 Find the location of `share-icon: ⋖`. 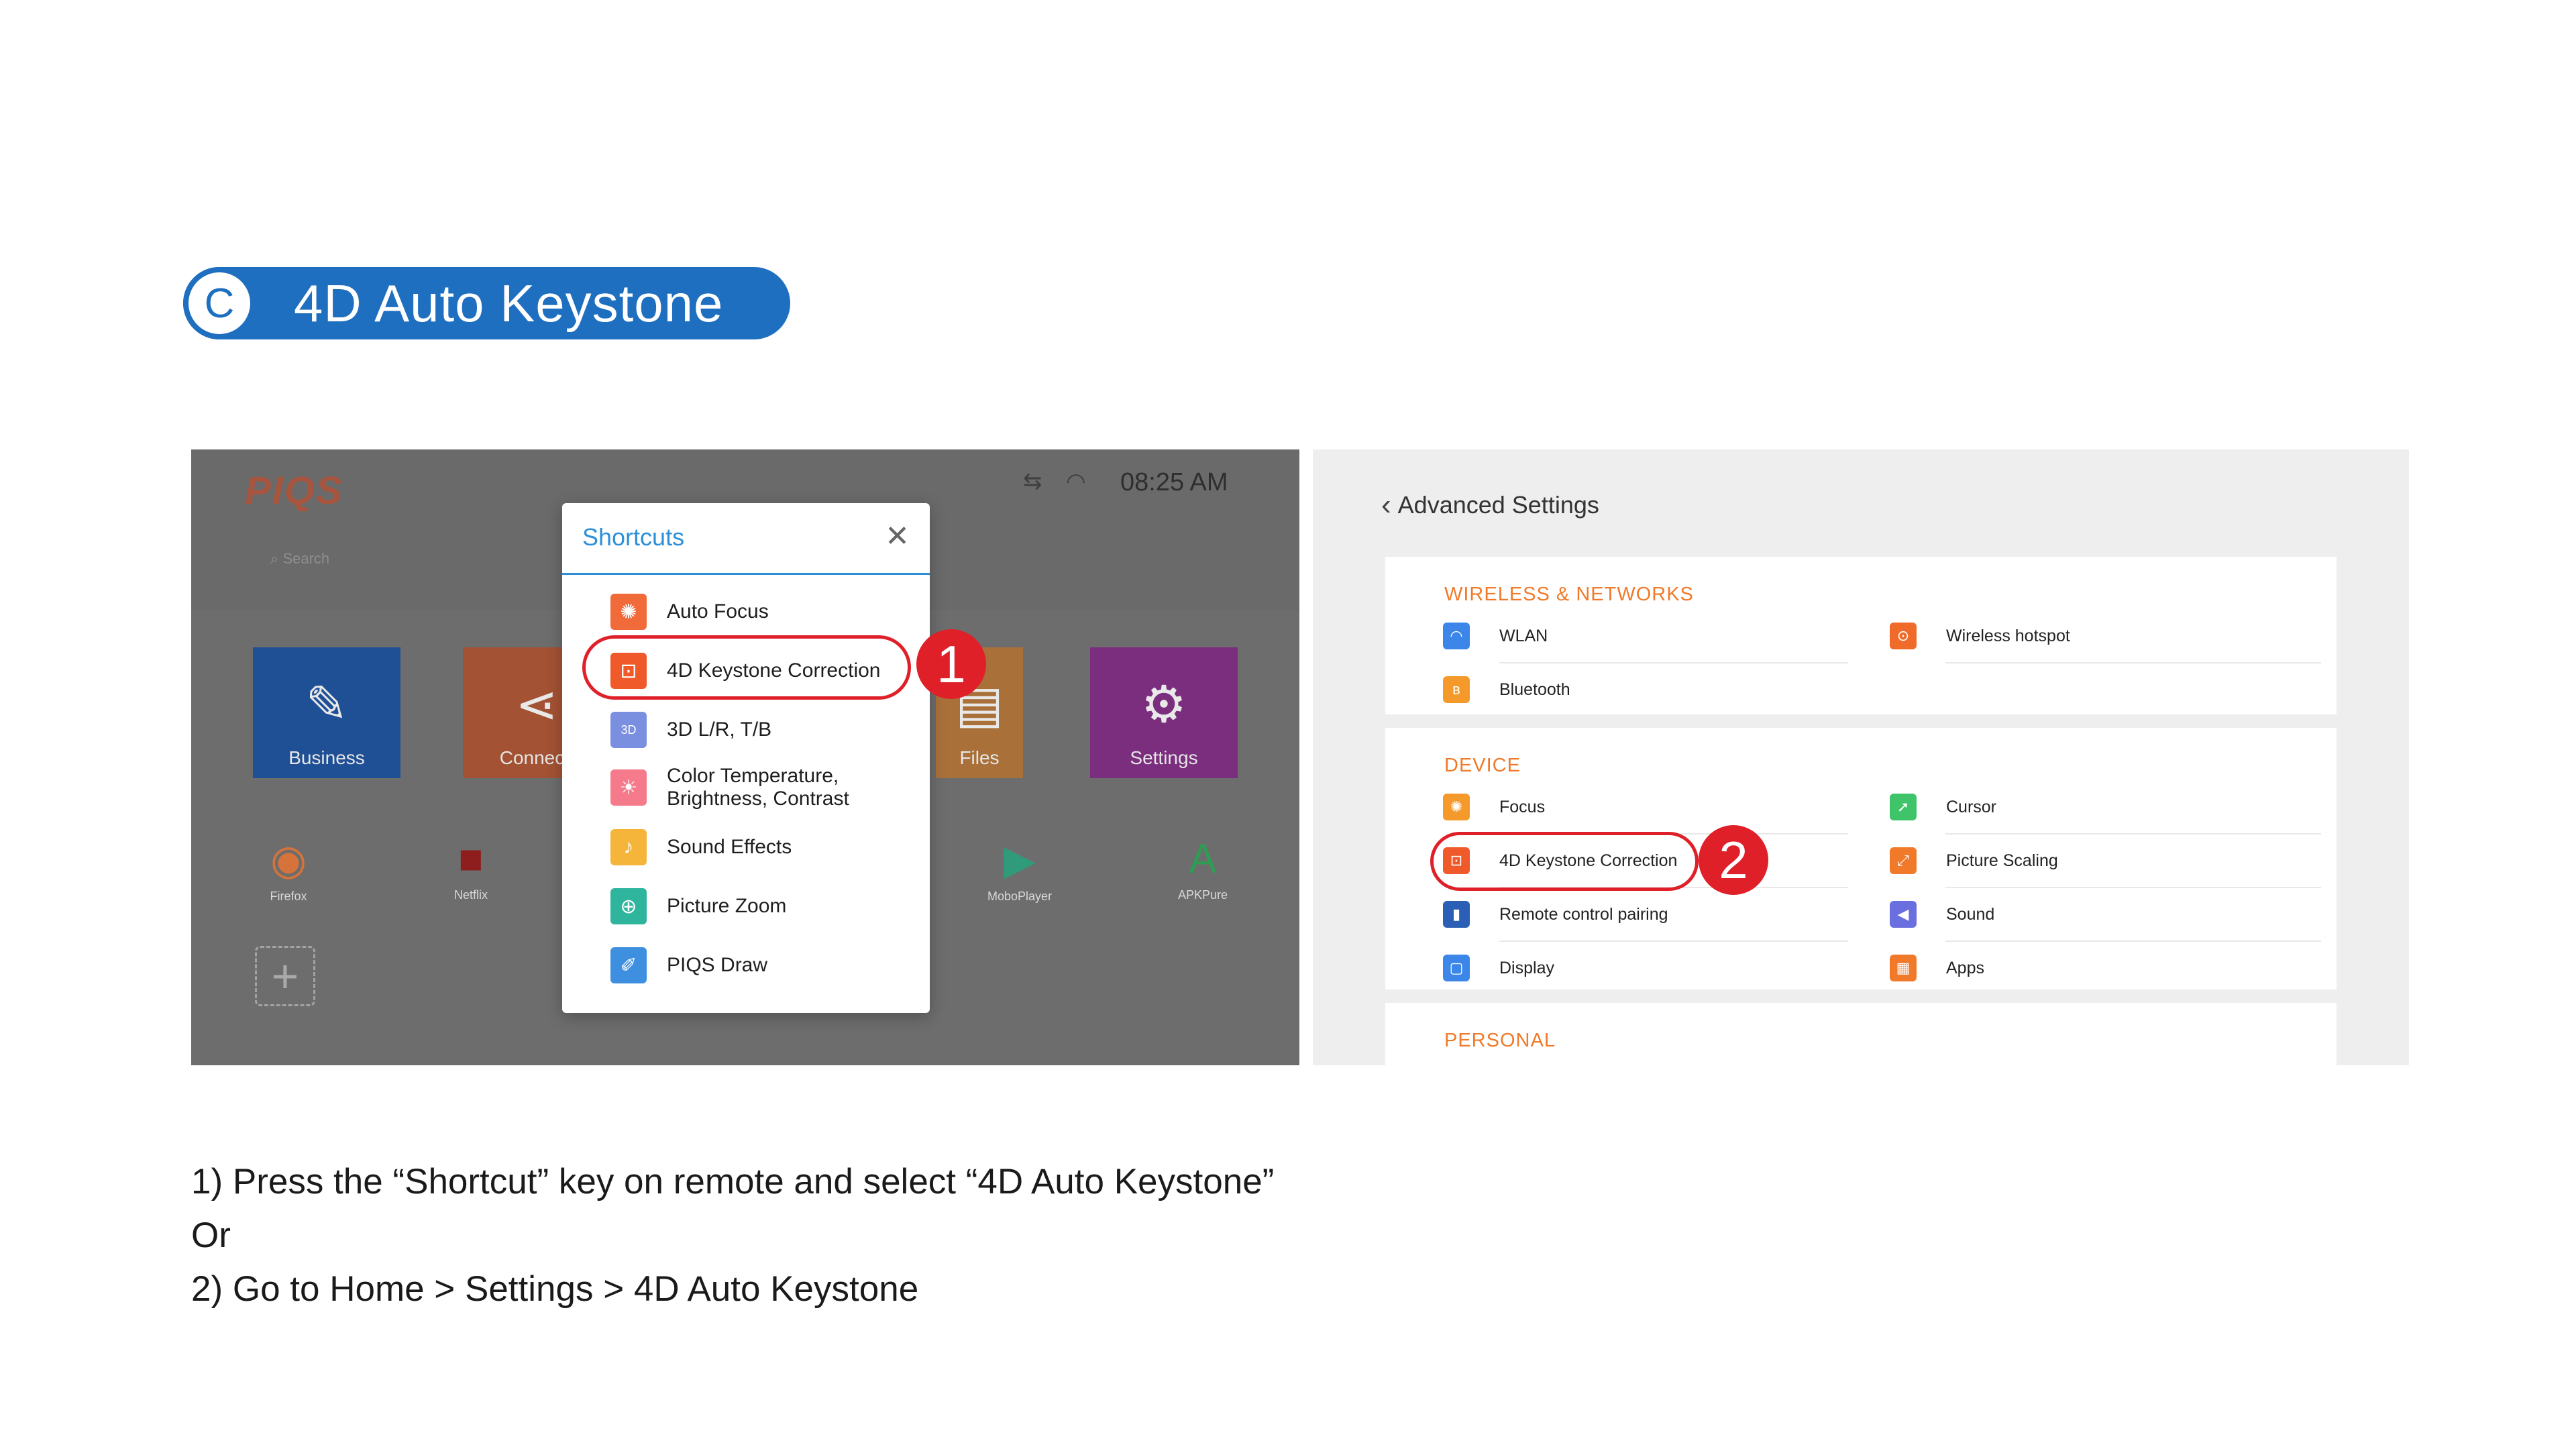

share-icon: ⋖ is located at coordinates (536, 704).